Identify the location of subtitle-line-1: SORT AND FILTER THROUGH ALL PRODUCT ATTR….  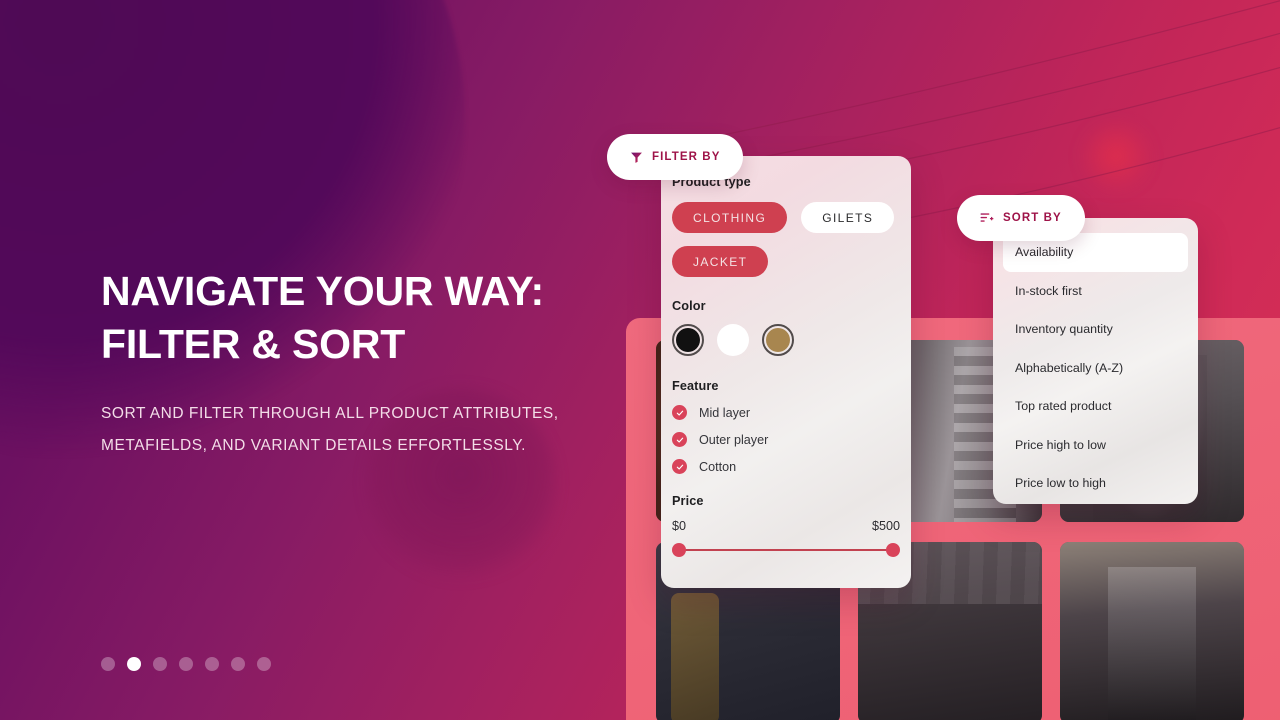
(330, 413).